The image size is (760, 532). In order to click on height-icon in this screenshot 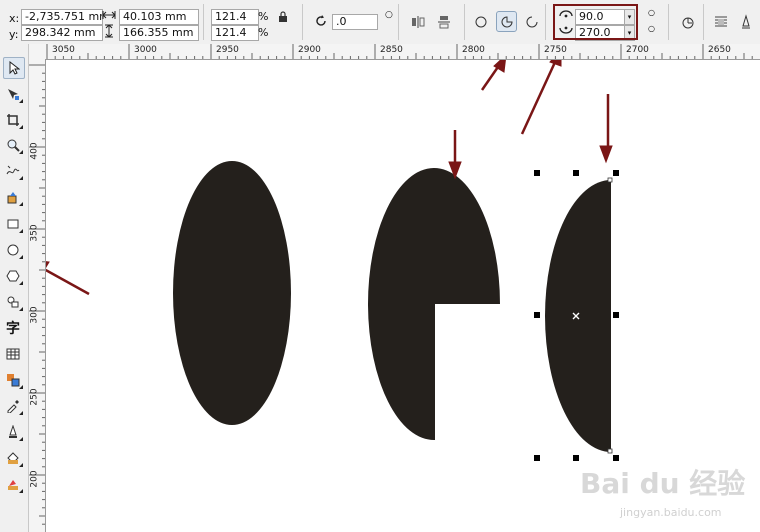, I will do `click(109, 31)`.